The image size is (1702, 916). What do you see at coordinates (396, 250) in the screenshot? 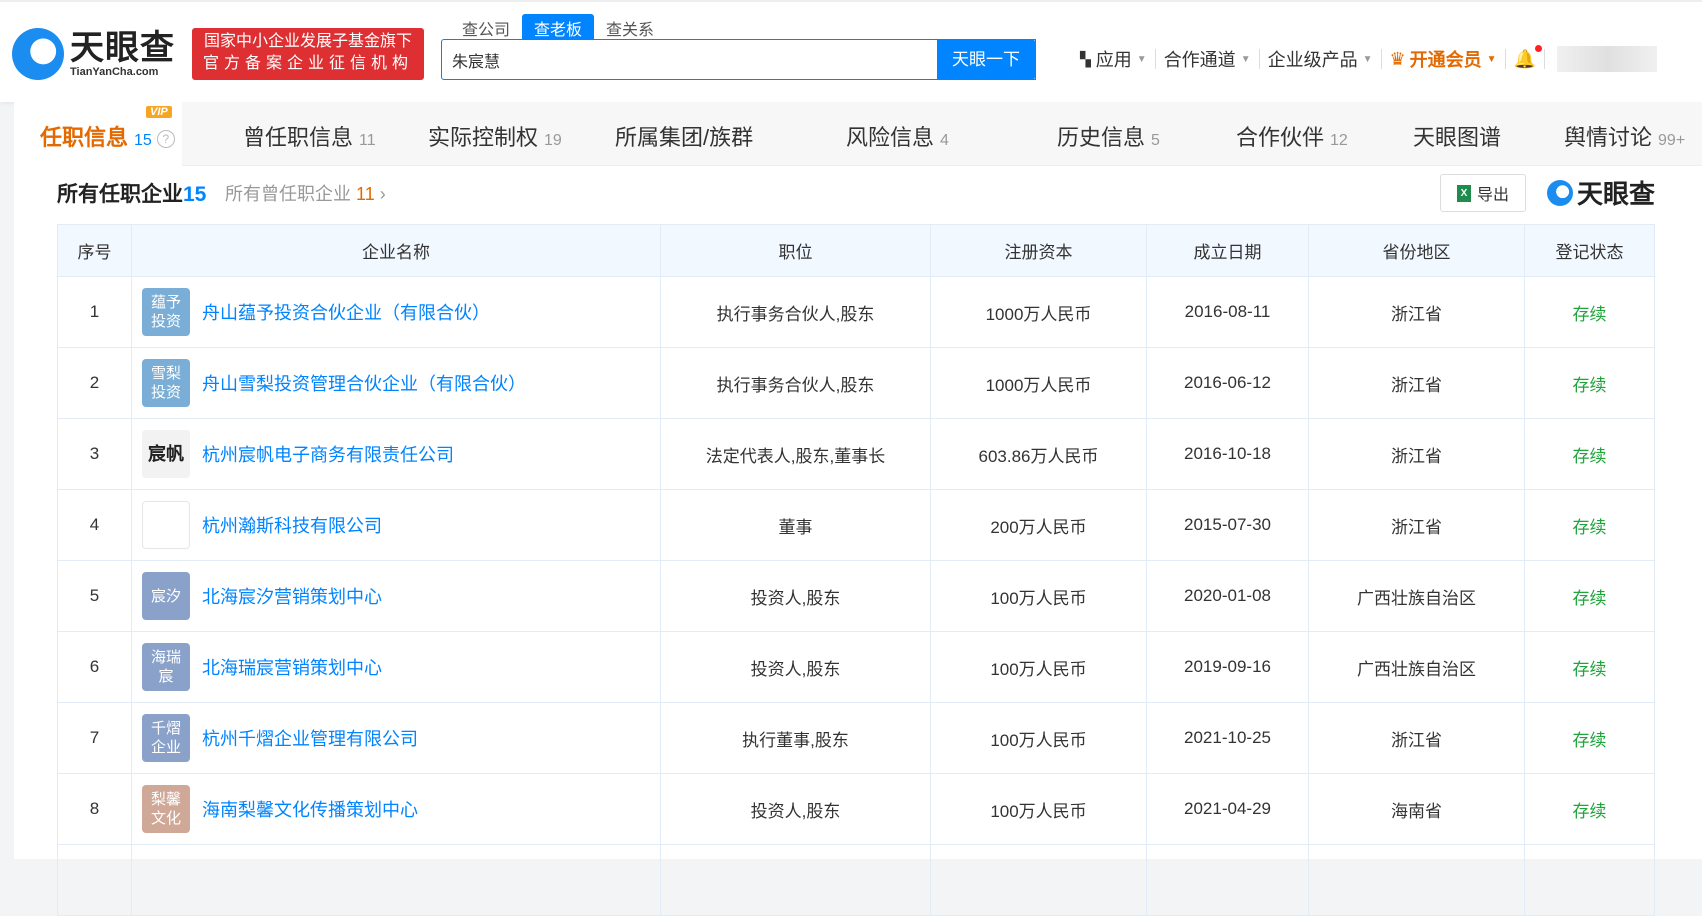
I see `col-header: 企业名称` at bounding box center [396, 250].